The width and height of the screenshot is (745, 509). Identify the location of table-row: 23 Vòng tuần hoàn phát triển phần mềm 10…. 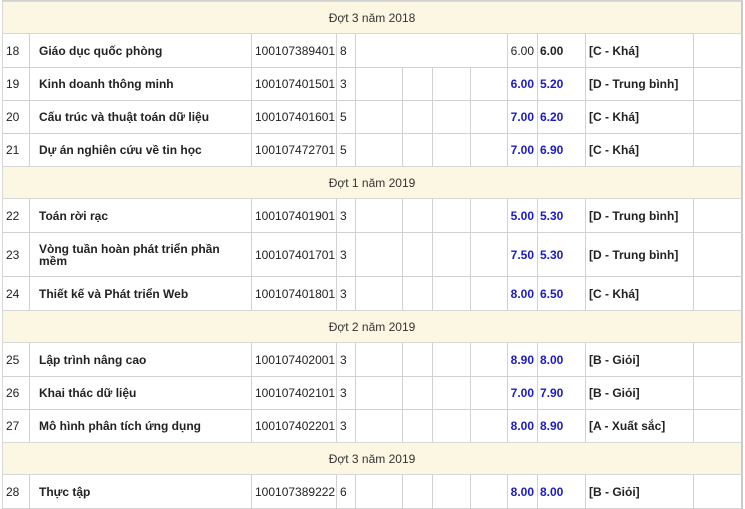
(372, 254).